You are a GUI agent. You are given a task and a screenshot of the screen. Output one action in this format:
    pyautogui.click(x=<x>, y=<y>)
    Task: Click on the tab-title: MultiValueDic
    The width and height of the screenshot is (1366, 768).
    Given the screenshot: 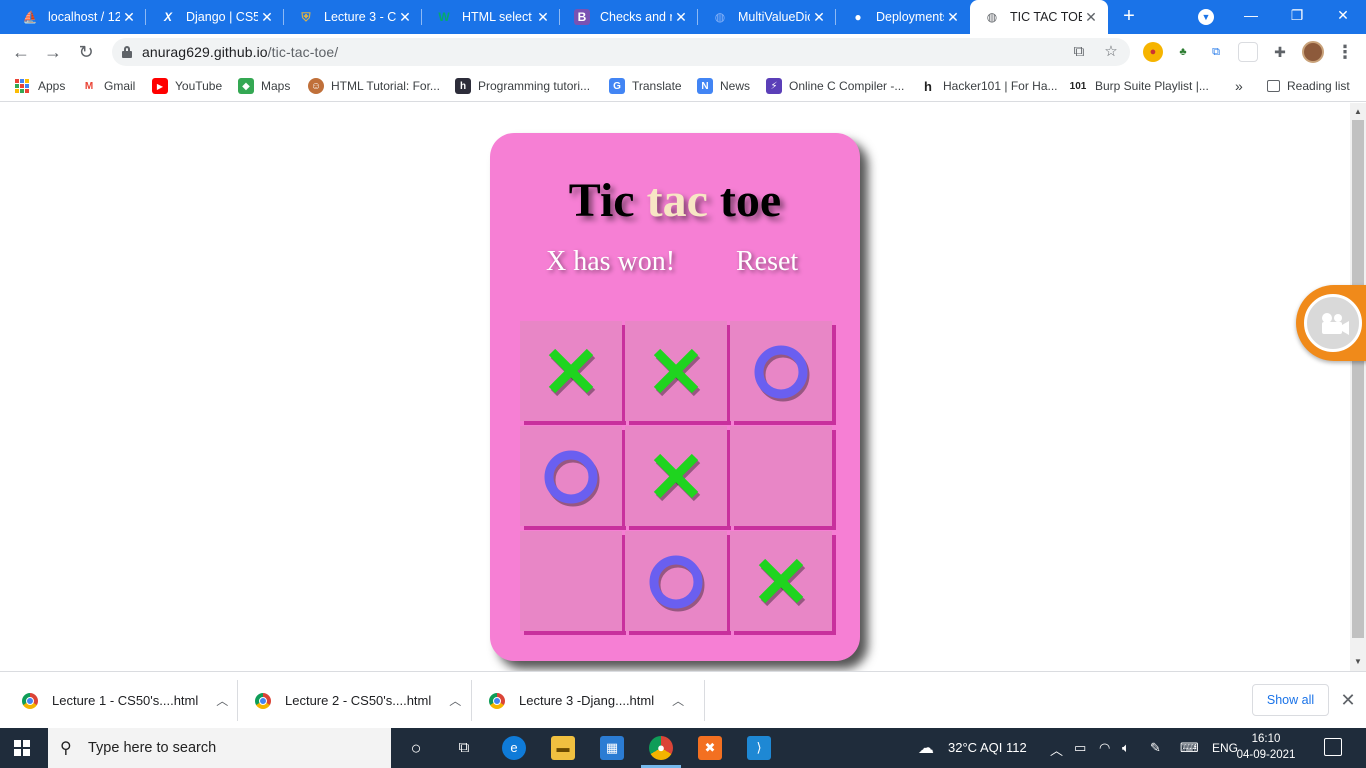 What is the action you would take?
    pyautogui.click(x=774, y=17)
    